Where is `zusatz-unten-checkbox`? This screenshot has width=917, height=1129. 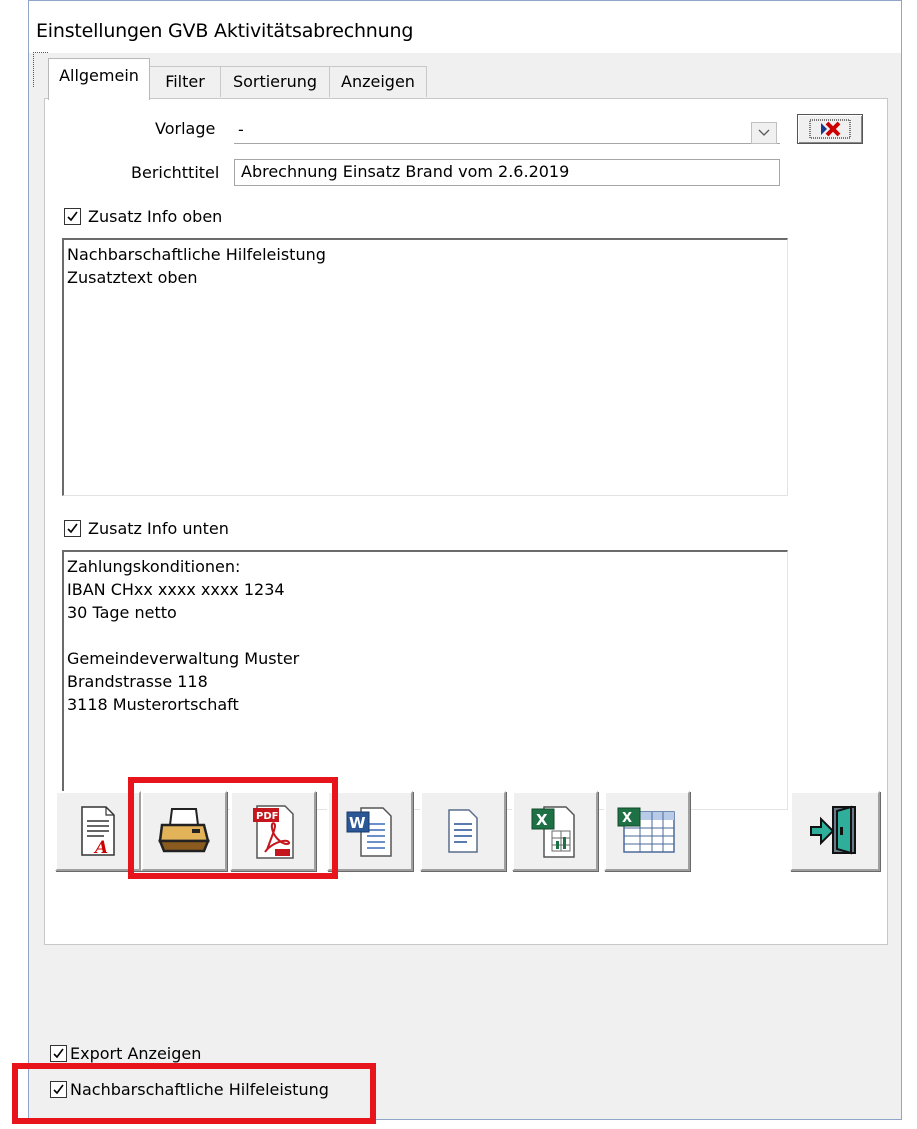 zusatz-unten-checkbox is located at coordinates (72, 528).